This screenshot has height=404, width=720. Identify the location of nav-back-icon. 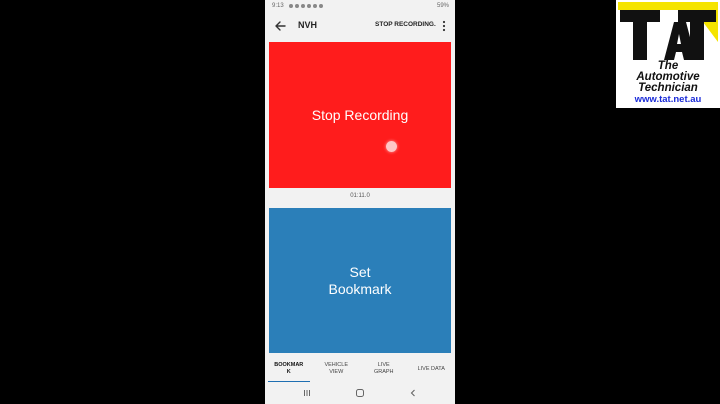
(413, 393).